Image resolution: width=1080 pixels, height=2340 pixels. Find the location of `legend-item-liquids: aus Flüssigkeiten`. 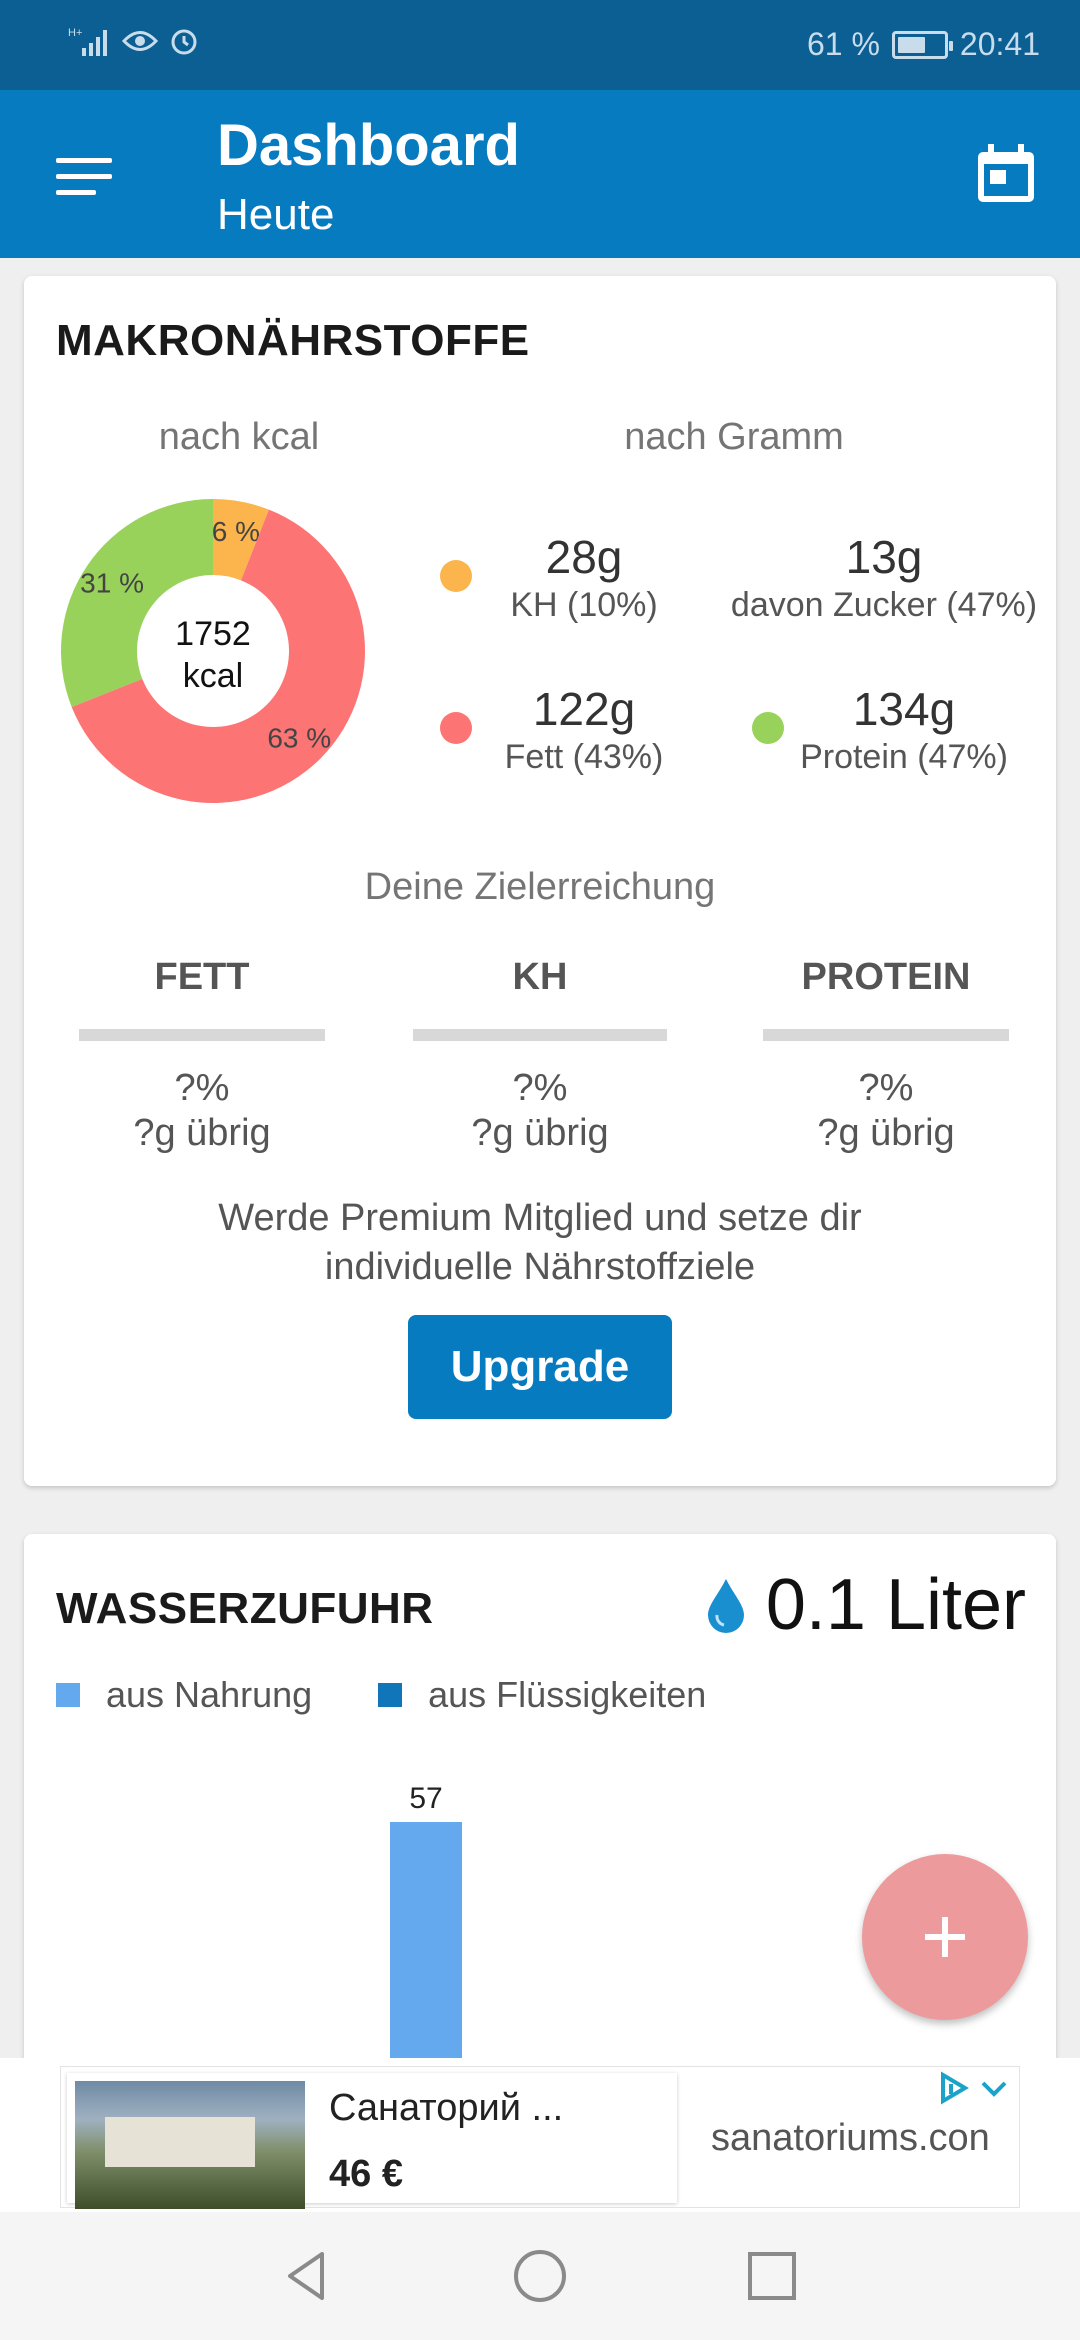

legend-item-liquids: aus Flüssigkeiten is located at coordinates (542, 1695).